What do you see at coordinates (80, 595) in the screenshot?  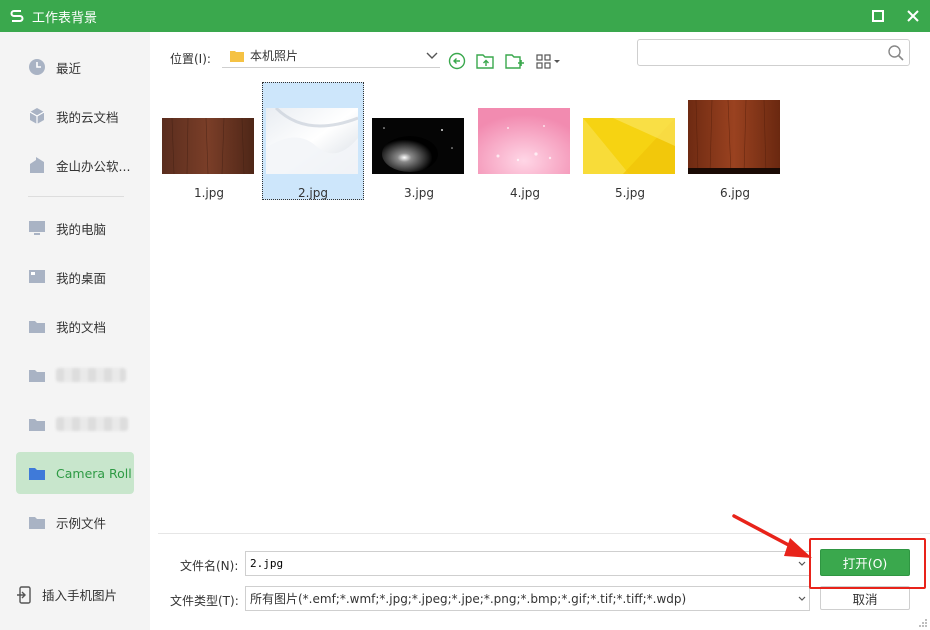 I see `insert-phone-label: 插入手机图片` at bounding box center [80, 595].